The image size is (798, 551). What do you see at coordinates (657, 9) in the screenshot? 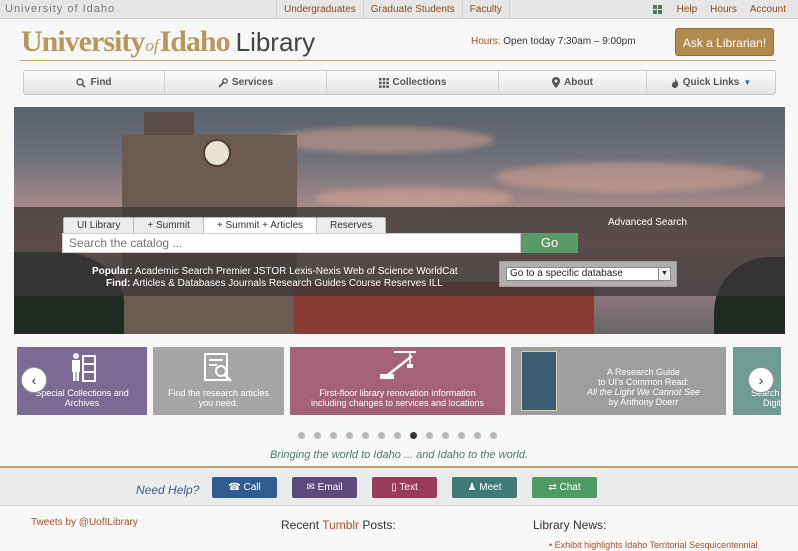
I see `apps-grid-icon` at bounding box center [657, 9].